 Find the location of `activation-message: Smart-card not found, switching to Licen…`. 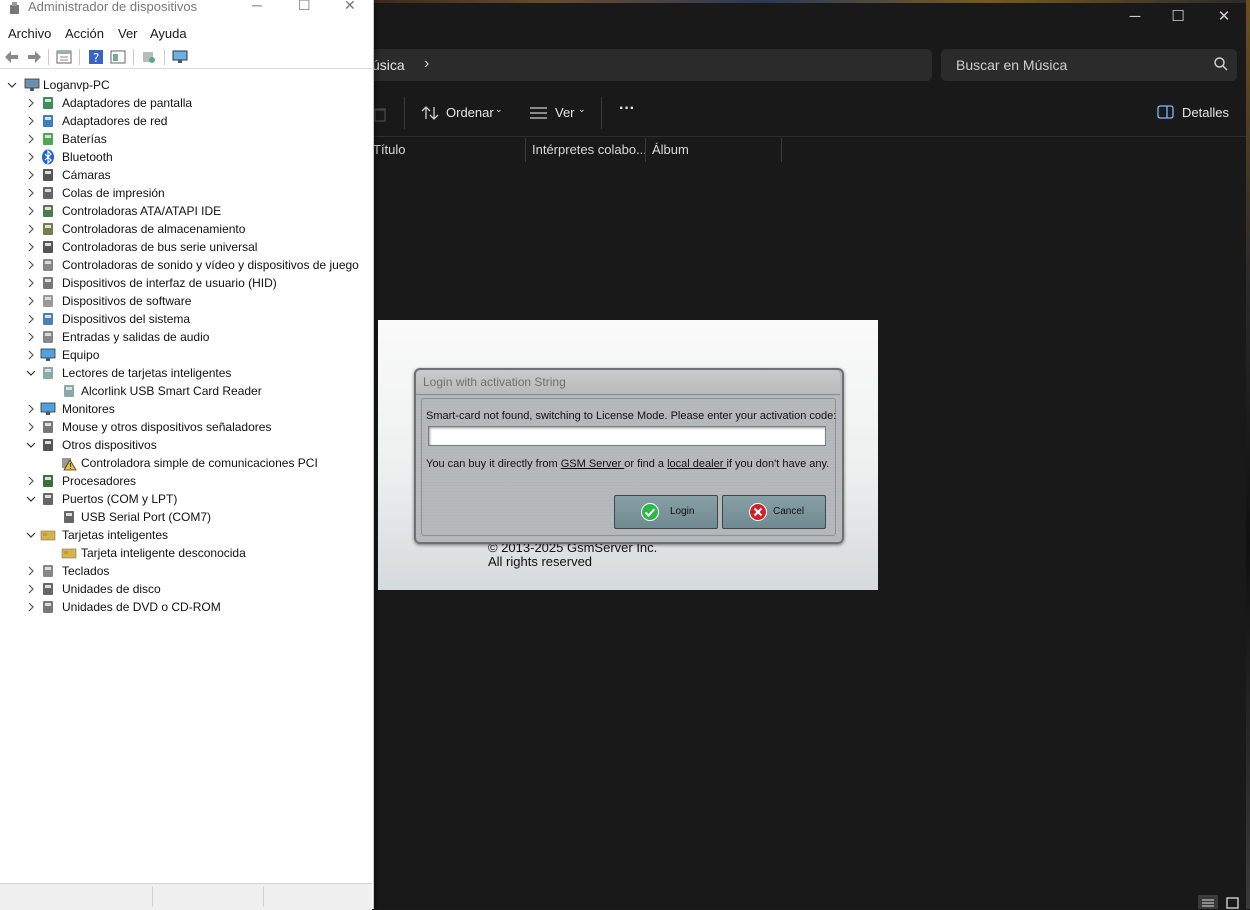

activation-message: Smart-card not found, switching to Licen… is located at coordinates (631, 416).